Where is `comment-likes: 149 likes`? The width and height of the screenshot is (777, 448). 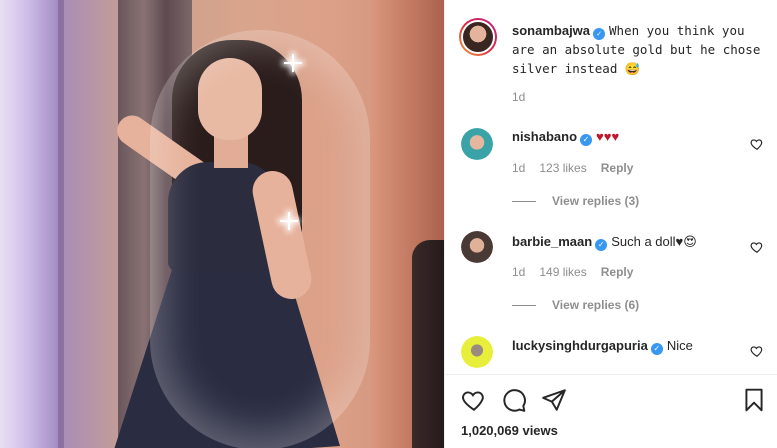 comment-likes: 149 likes is located at coordinates (562, 272).